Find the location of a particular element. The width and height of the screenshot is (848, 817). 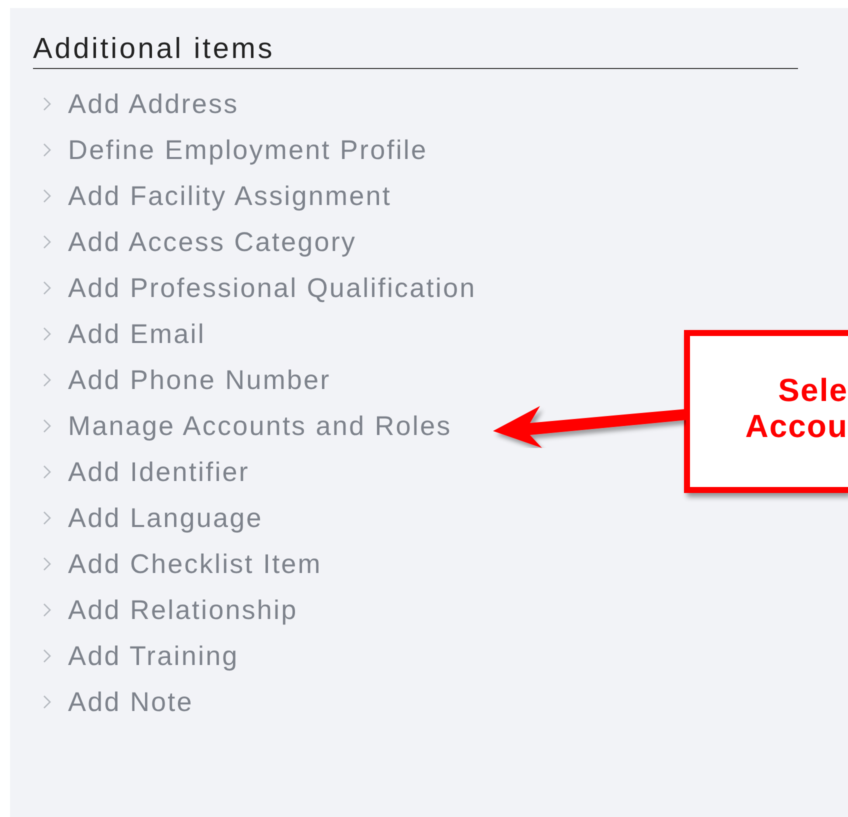

add-item-link: Add Checklist Item is located at coordinates (177, 563).